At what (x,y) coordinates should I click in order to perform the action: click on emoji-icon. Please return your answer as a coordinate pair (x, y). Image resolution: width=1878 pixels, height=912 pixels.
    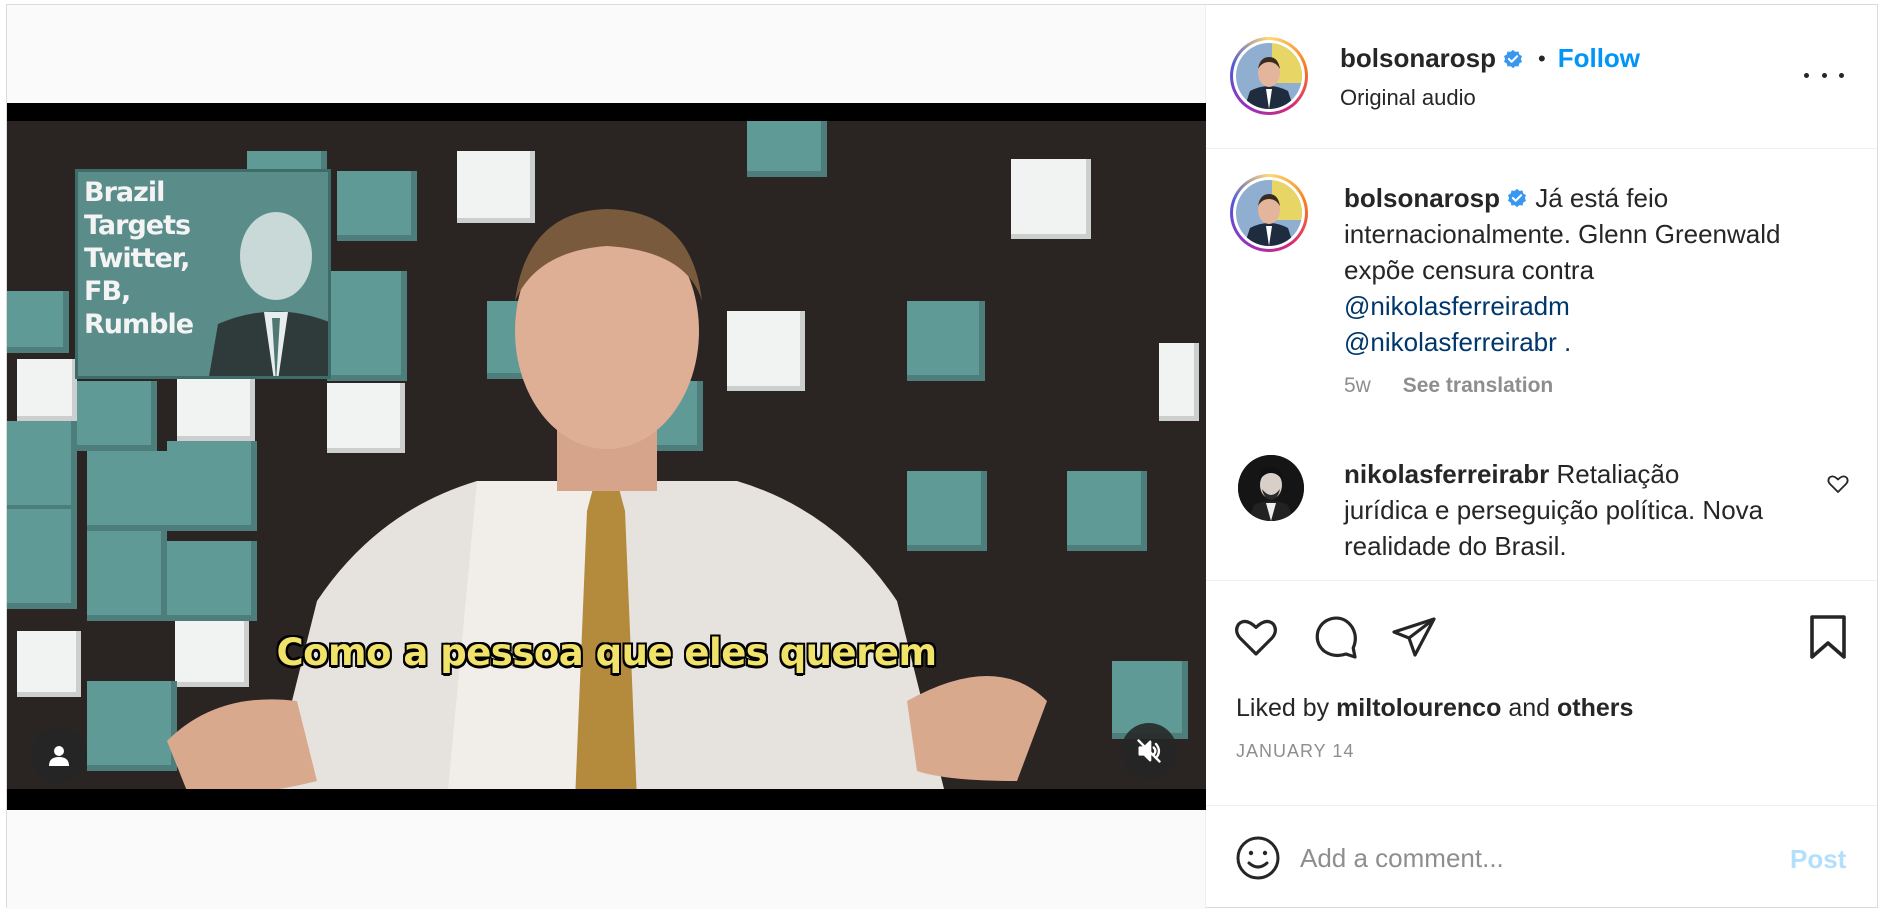
    Looking at the image, I should click on (1258, 858).